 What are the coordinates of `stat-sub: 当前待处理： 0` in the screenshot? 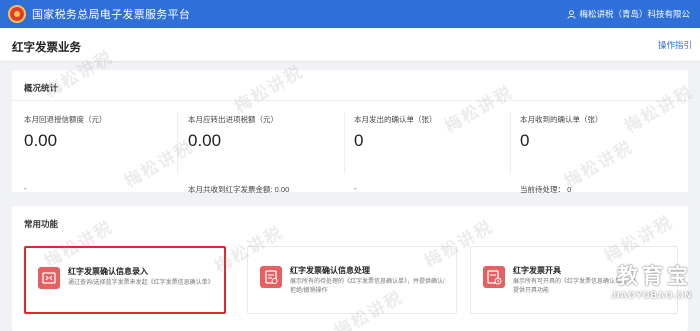 It's located at (546, 189).